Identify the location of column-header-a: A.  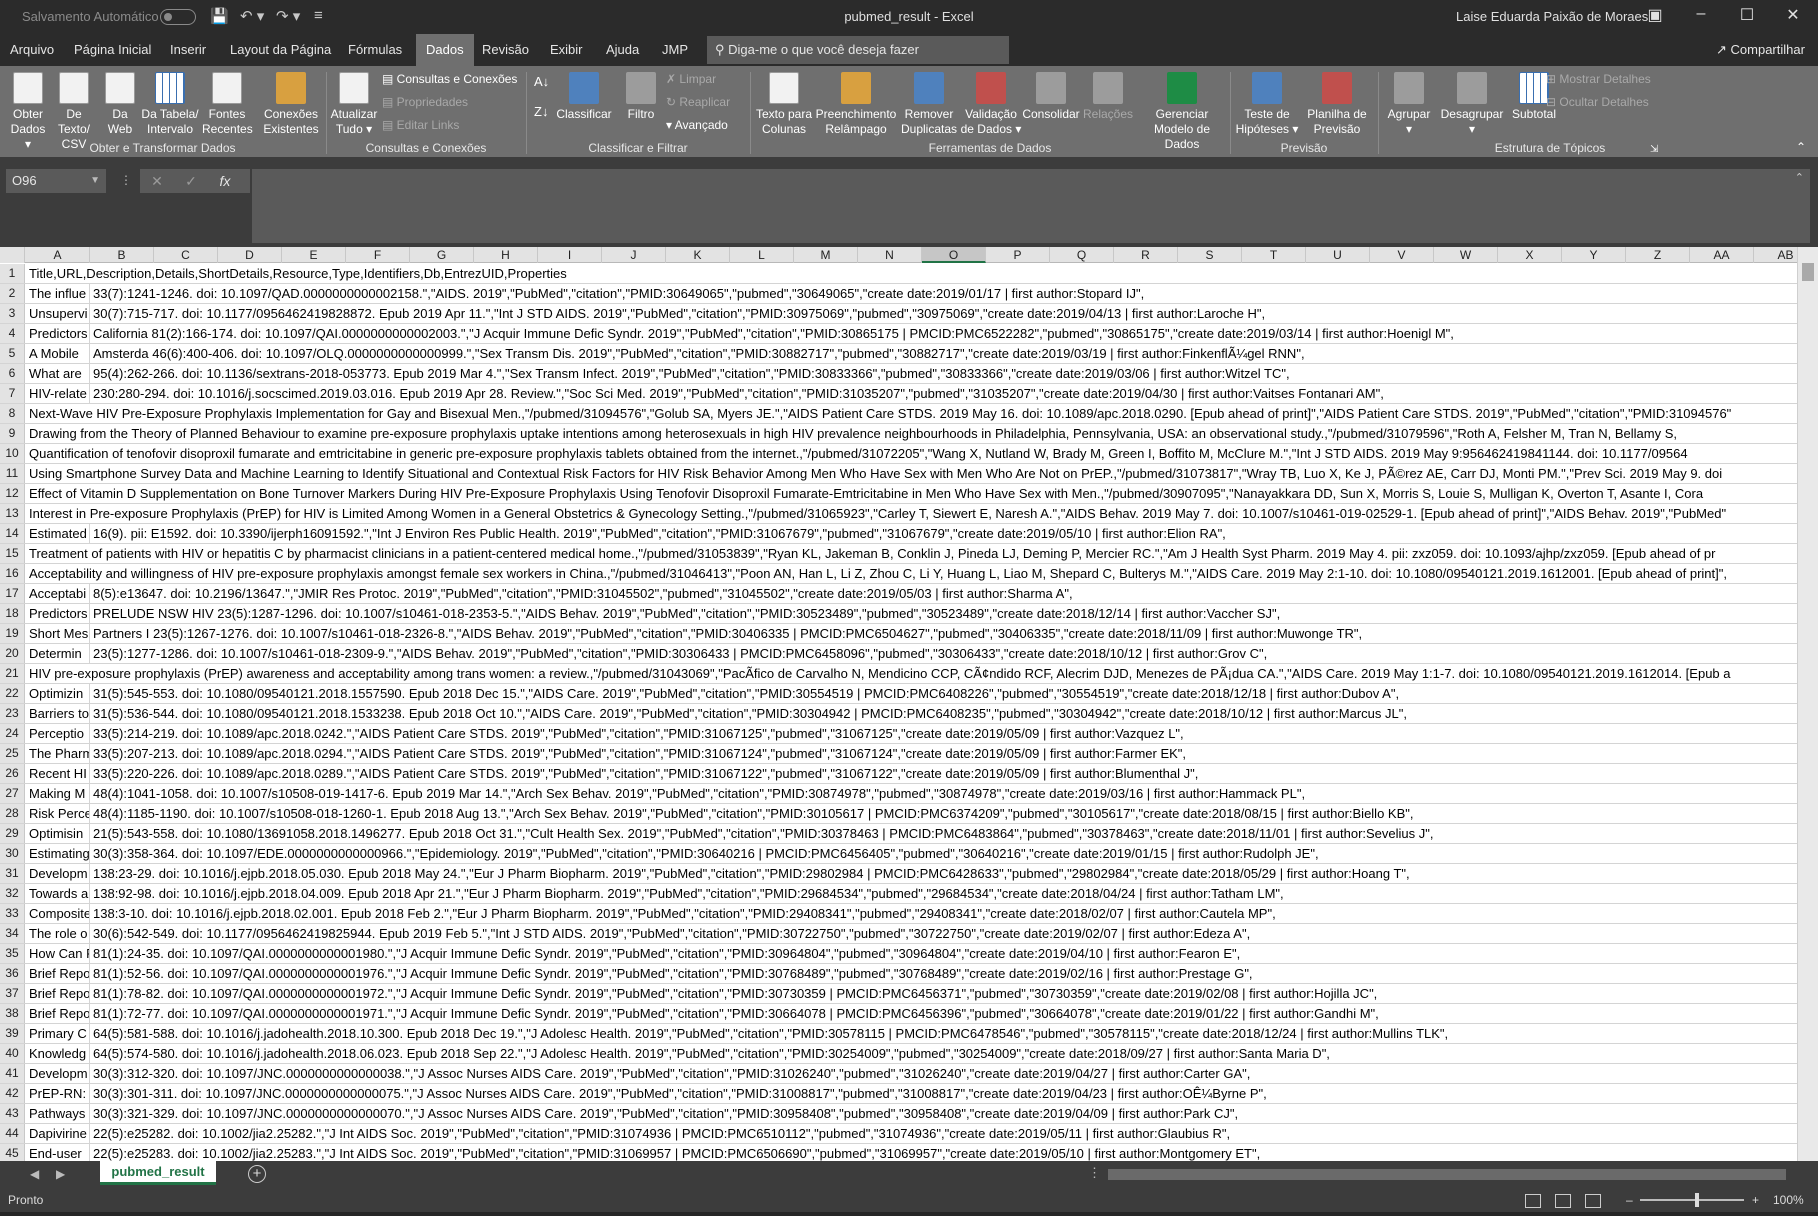
(58, 255).